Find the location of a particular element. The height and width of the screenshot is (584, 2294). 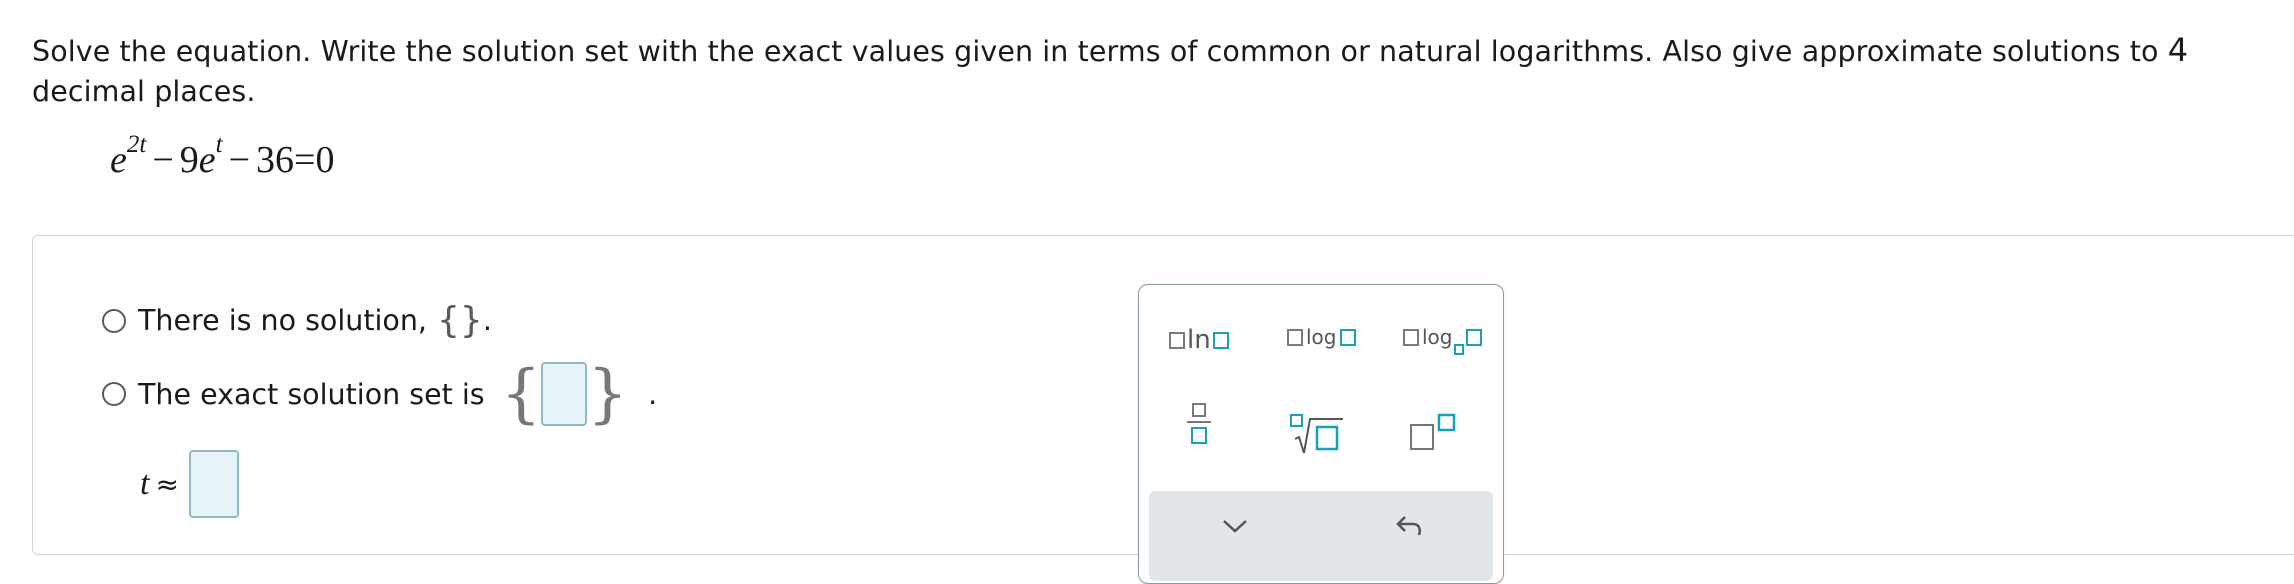

eq-minus-2: − is located at coordinates (239, 160).